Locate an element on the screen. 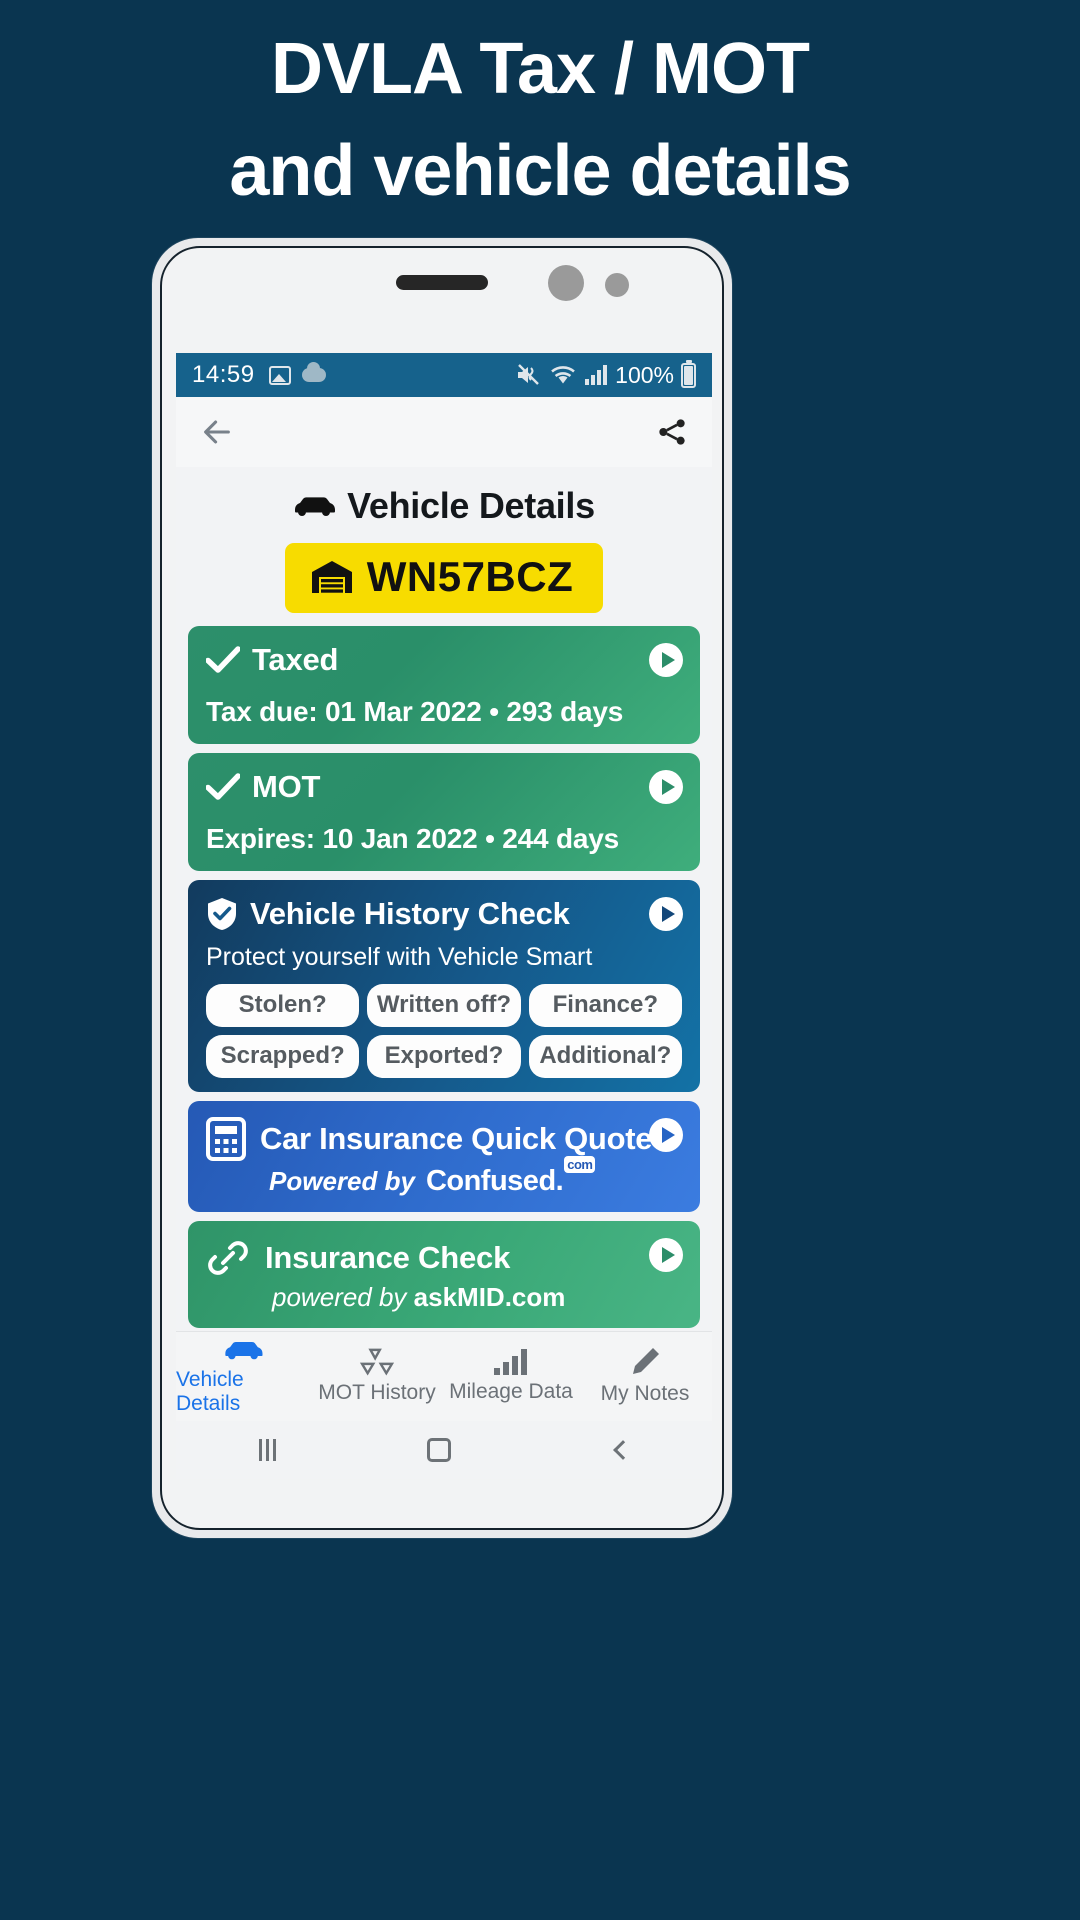 The image size is (1080, 1920). cloud-icon is located at coordinates (313, 372).